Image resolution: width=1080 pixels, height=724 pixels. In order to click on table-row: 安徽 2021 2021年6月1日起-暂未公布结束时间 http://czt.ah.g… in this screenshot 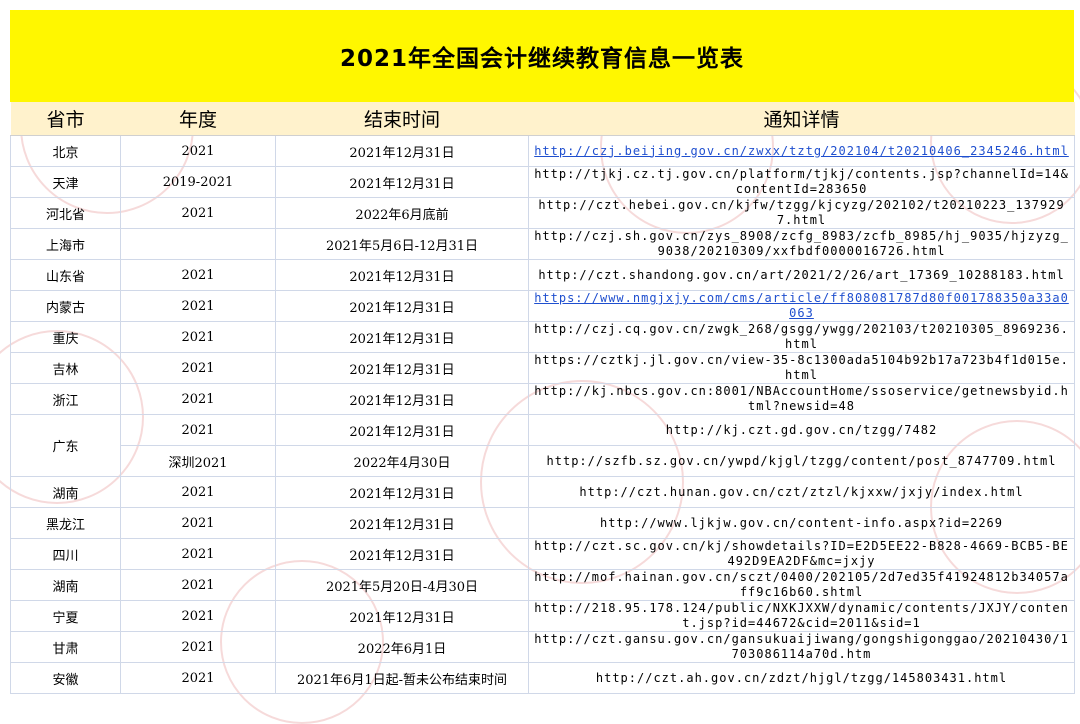, I will do `click(542, 678)`.